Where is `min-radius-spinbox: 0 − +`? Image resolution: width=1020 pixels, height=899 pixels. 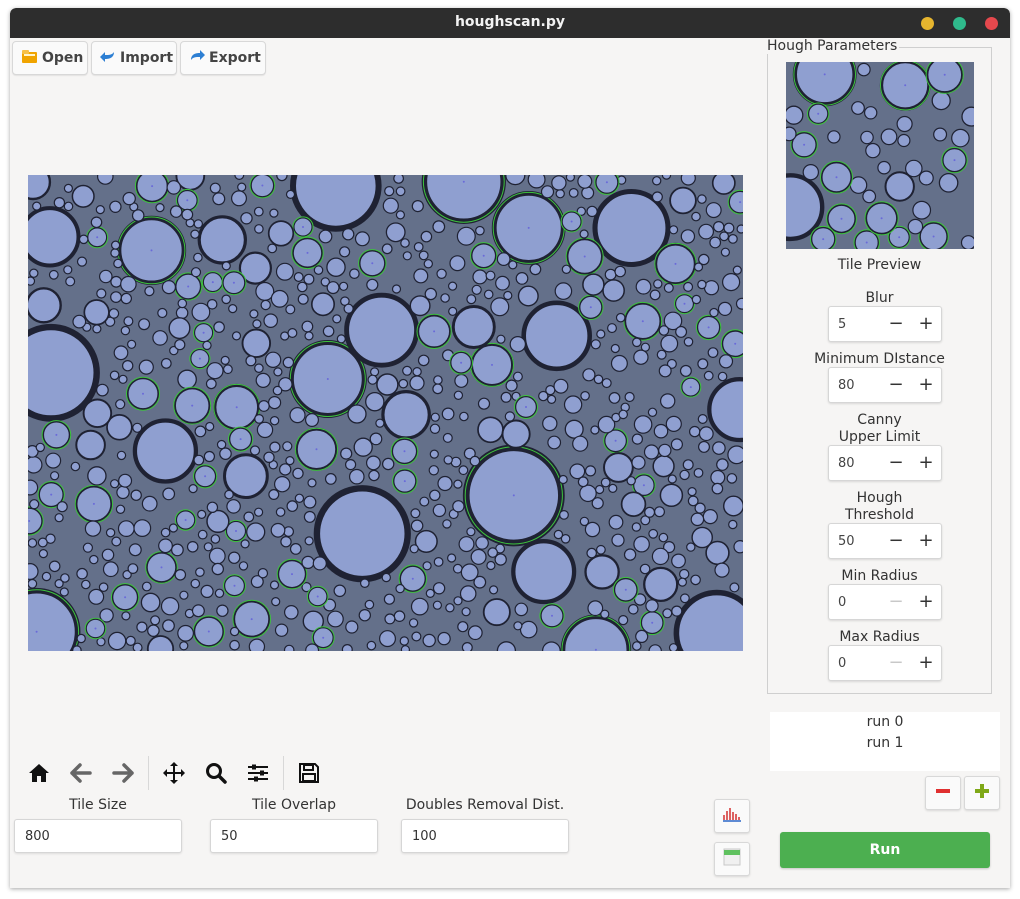
min-radius-spinbox: 0 − + is located at coordinates (885, 602).